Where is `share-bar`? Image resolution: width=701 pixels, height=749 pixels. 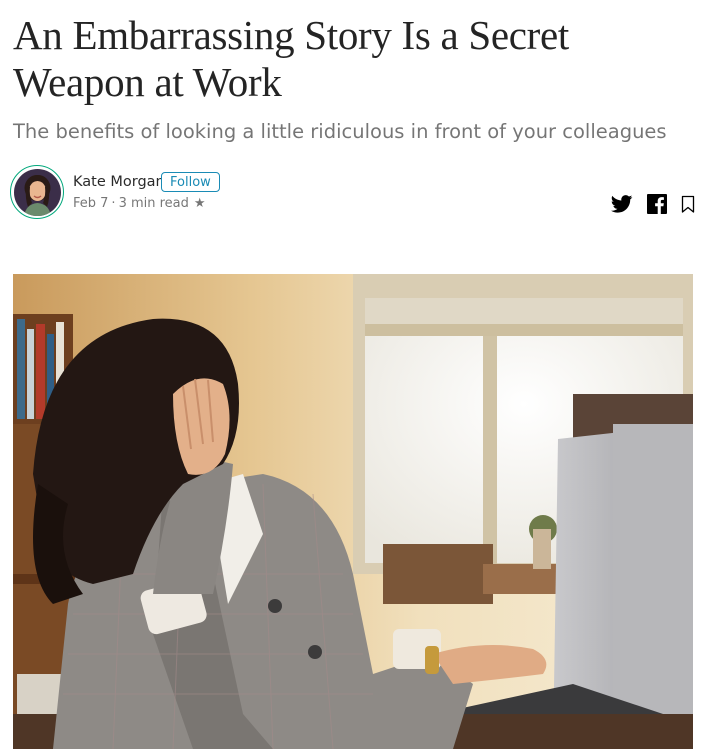 share-bar is located at coordinates (653, 204).